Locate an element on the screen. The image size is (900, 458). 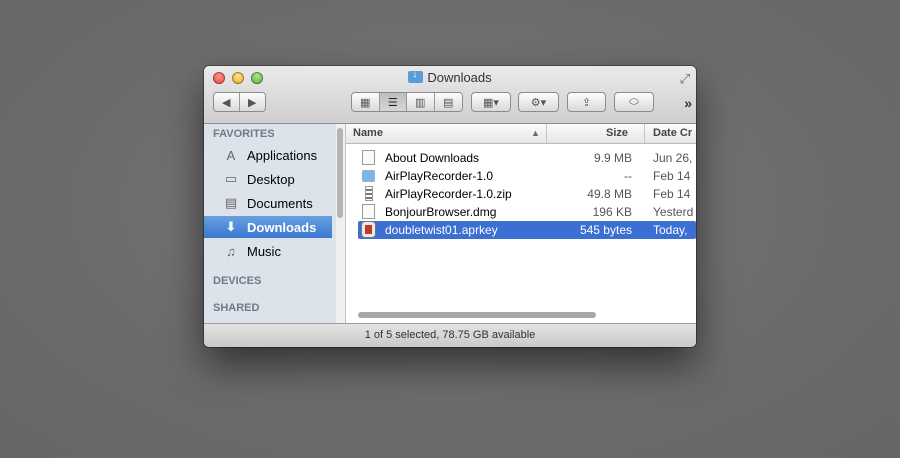
file-date: Yesterd is located at coordinates (673, 212).